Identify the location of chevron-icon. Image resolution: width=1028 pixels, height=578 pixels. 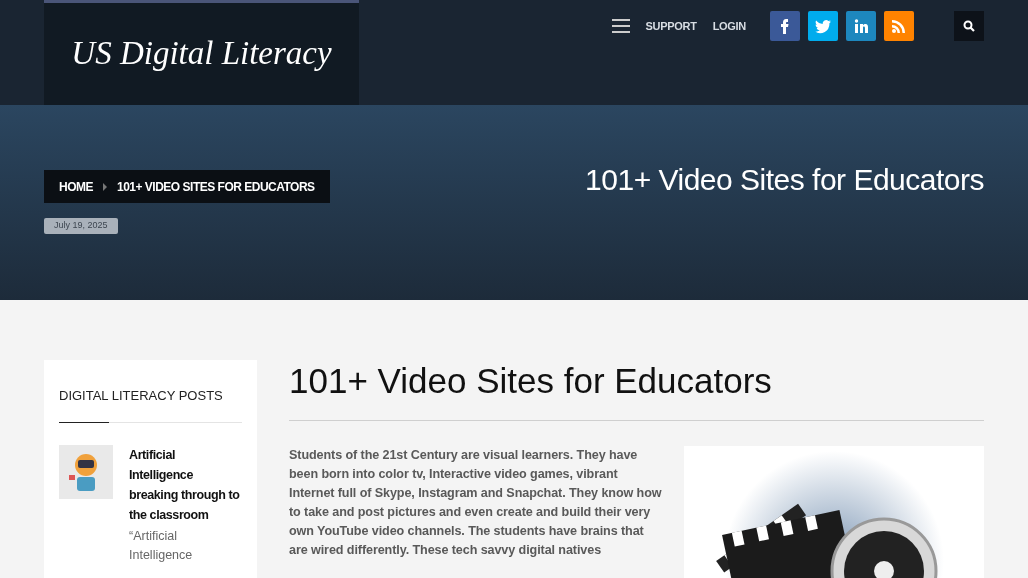
(105, 186).